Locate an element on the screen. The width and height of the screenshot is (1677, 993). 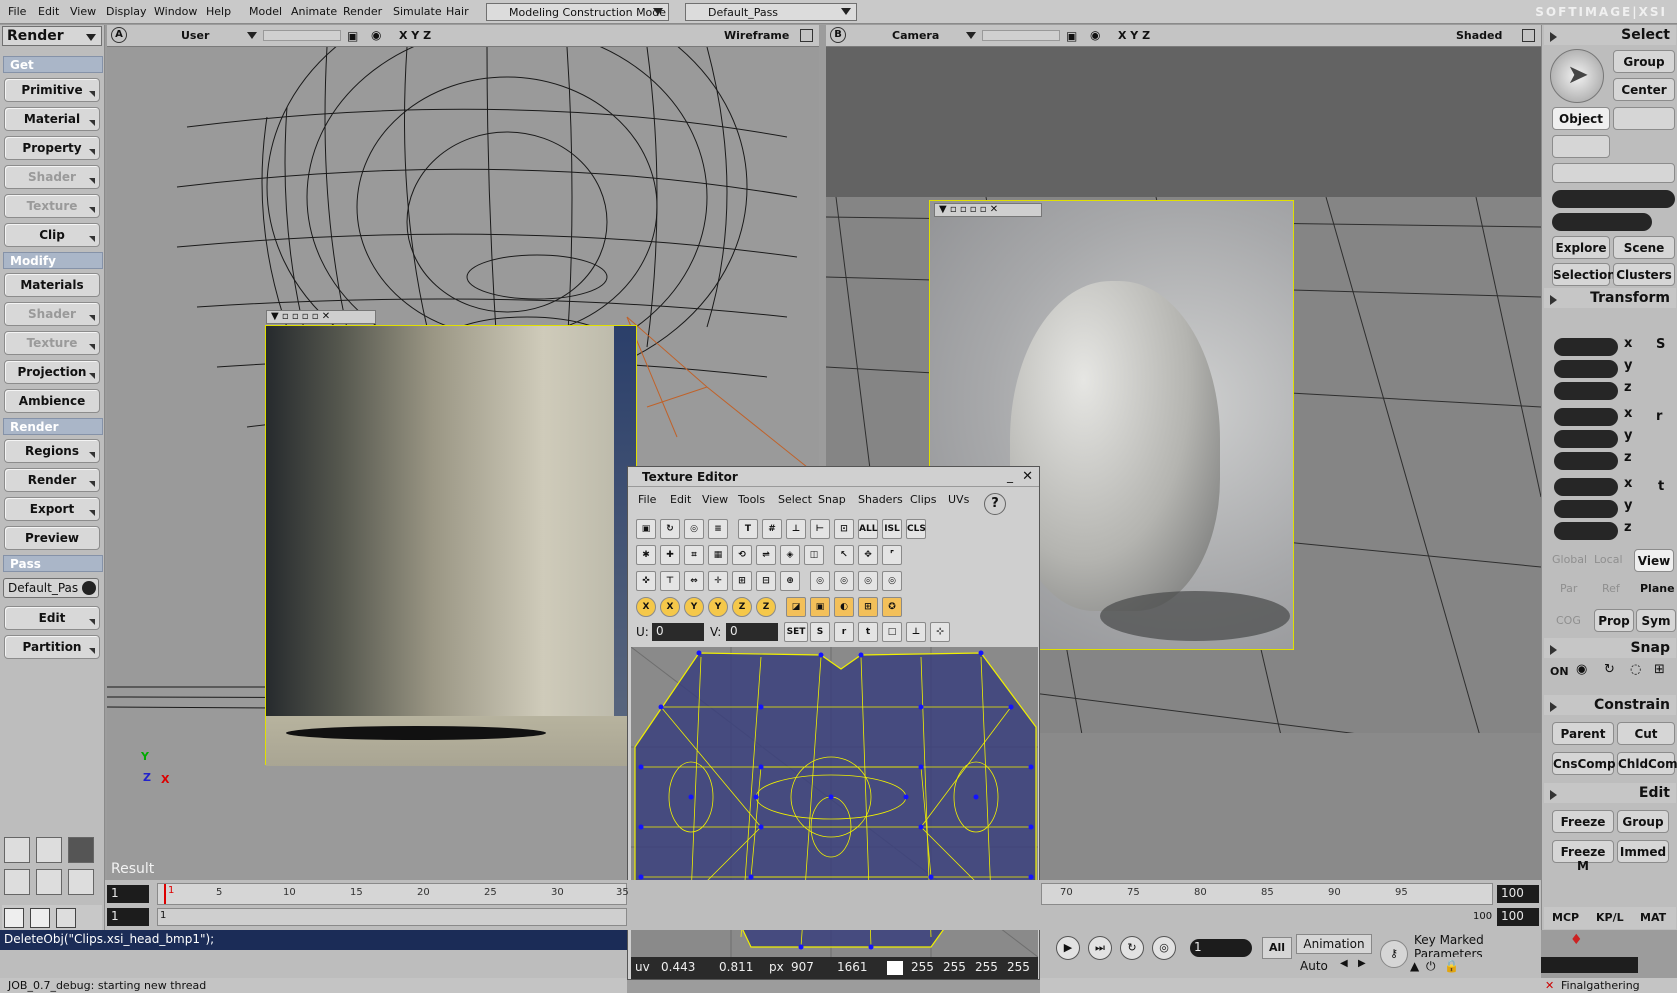
playhead is located at coordinates (165, 894).